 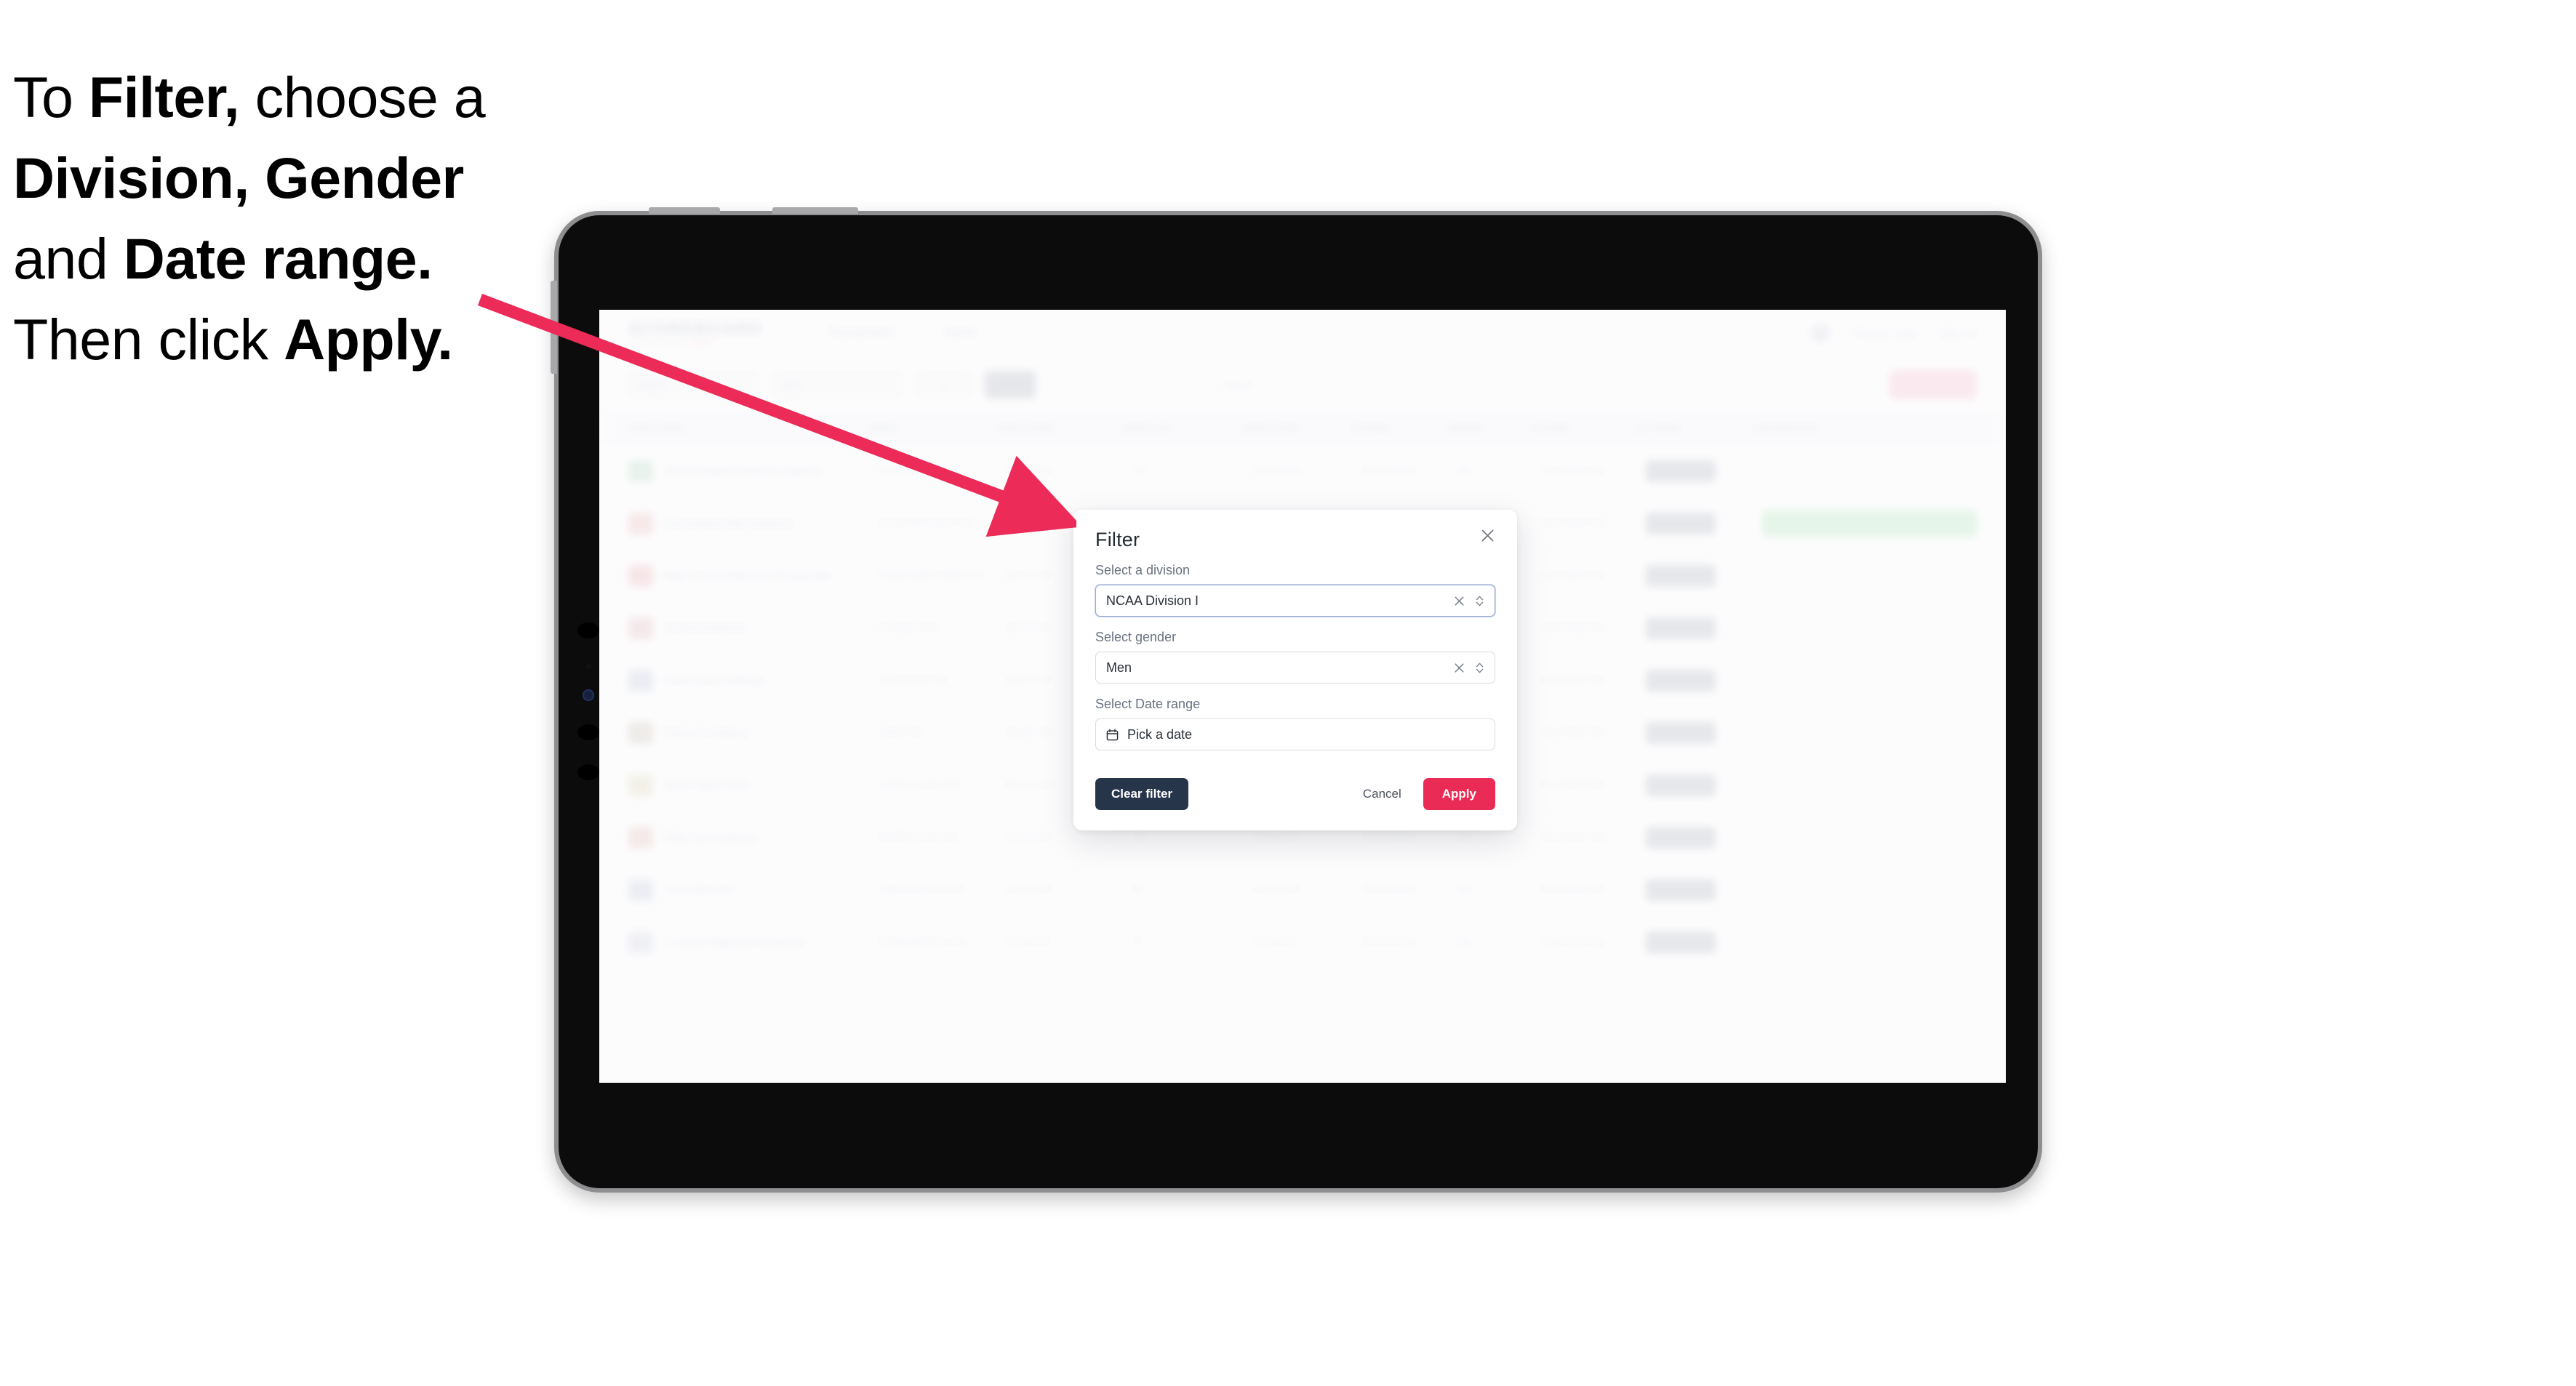 I want to click on calendar-icon, so click(x=1112, y=735).